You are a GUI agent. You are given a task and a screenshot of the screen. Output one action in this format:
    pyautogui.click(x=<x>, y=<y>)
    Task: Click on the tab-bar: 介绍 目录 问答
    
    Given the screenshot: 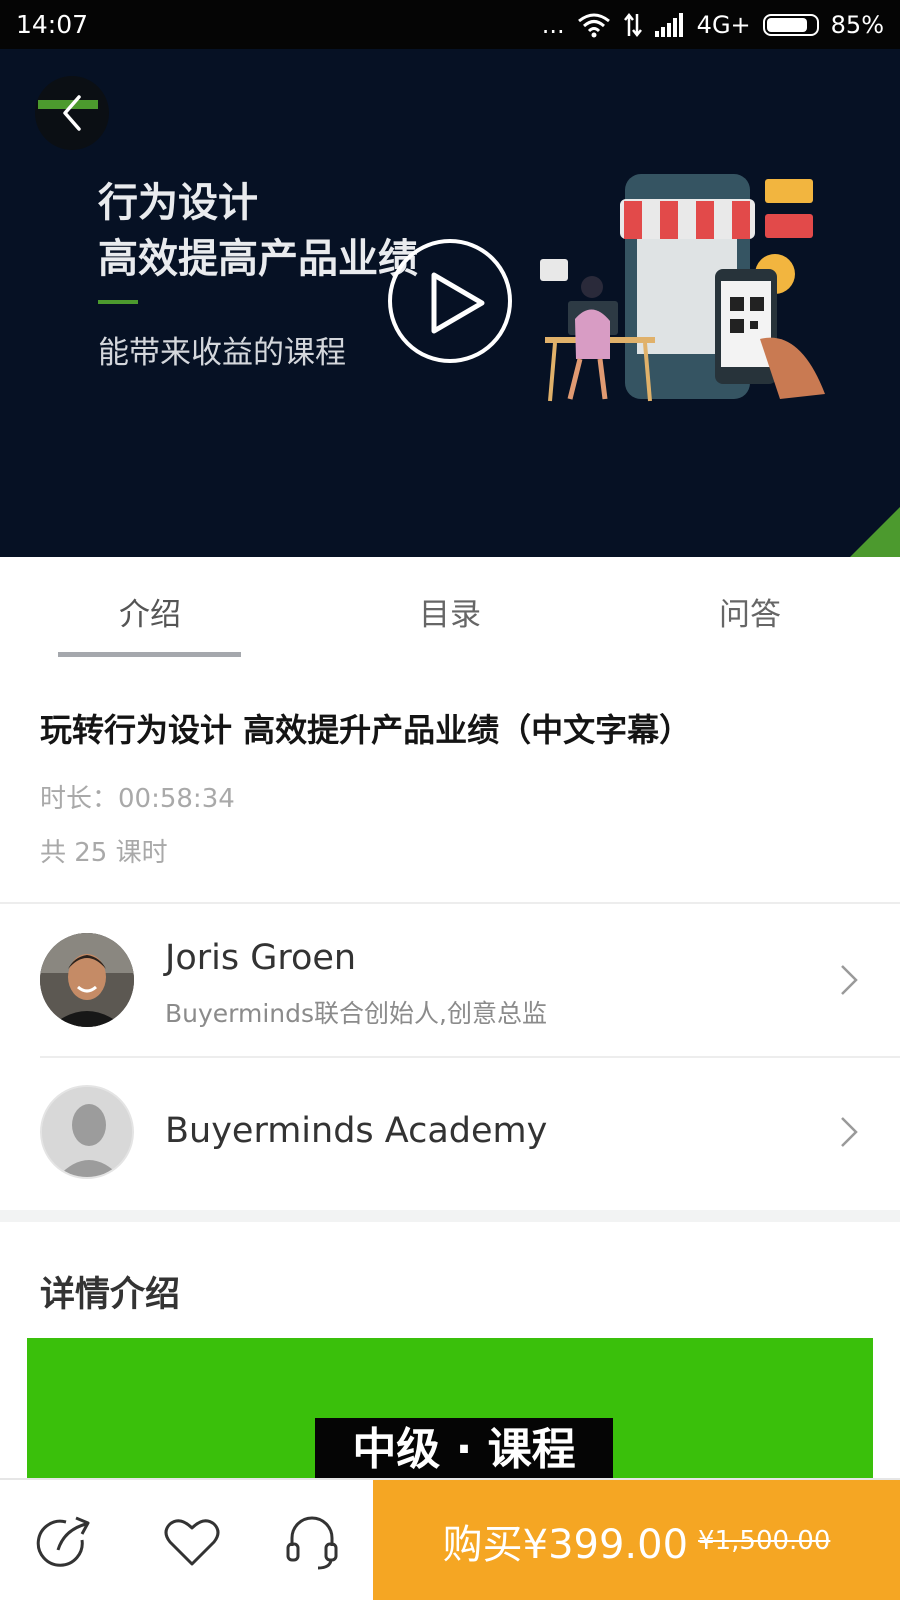 What is the action you would take?
    pyautogui.click(x=450, y=608)
    